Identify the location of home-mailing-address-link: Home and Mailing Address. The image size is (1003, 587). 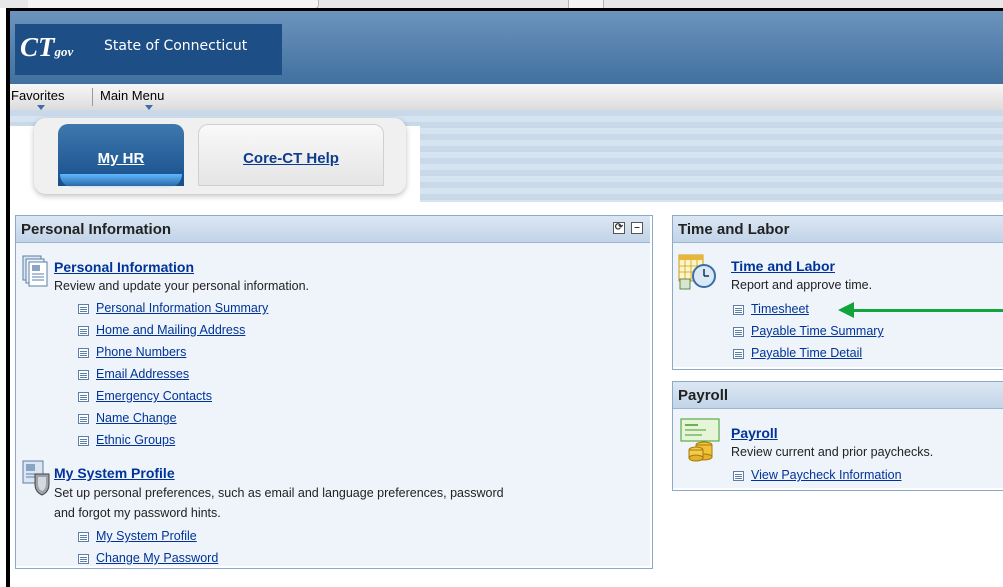
(170, 330).